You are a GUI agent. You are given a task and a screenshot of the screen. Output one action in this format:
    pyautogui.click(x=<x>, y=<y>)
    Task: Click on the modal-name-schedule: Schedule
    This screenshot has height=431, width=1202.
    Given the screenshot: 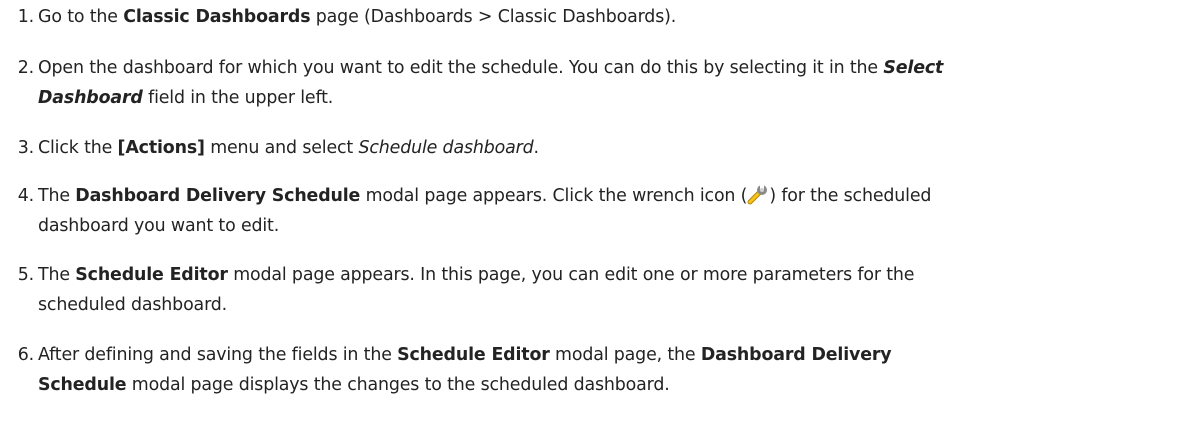 What is the action you would take?
    pyautogui.click(x=82, y=385)
    